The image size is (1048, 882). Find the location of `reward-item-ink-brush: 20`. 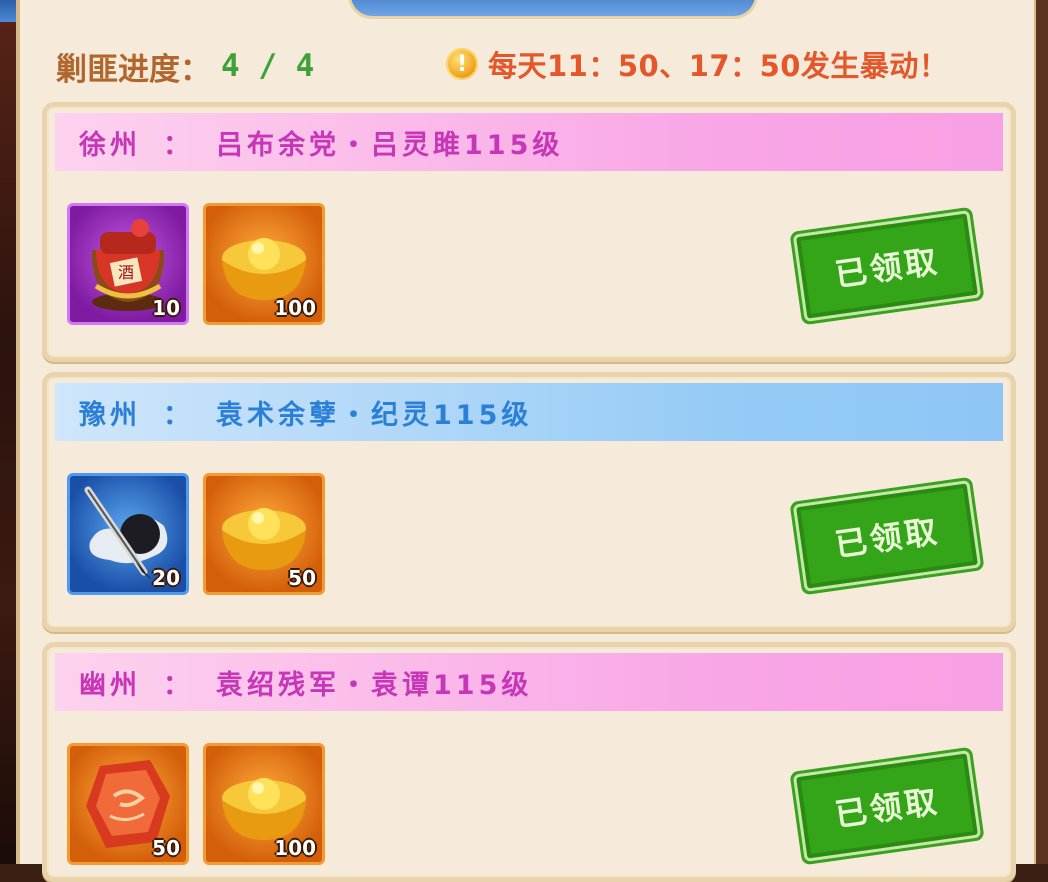

reward-item-ink-brush: 20 is located at coordinates (128, 534).